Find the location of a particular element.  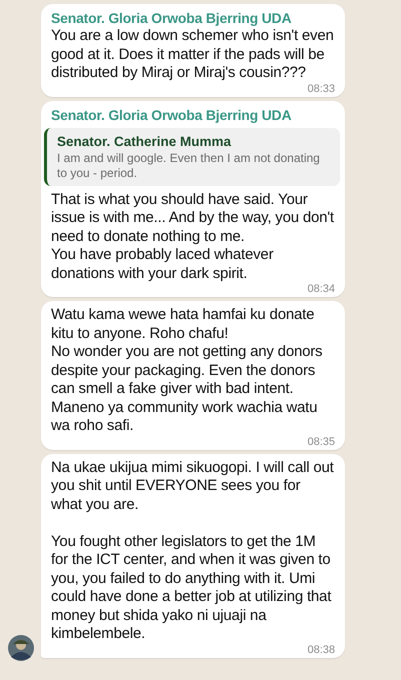

quoted-message: Senator. Catherine Mumma I am and will google. Even then I am not donating to you - period. is located at coordinates (192, 157).